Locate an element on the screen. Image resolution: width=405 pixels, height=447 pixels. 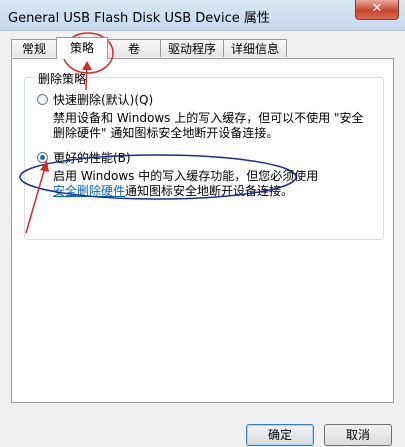
cancel-button: 取消 is located at coordinates (358, 435).